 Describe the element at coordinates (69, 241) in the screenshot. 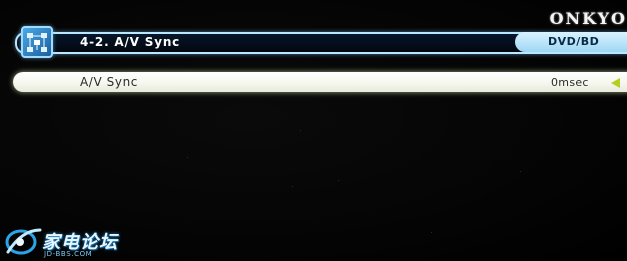

I see `watermark-logo: 家电论坛 JD-BBS.COM` at that location.